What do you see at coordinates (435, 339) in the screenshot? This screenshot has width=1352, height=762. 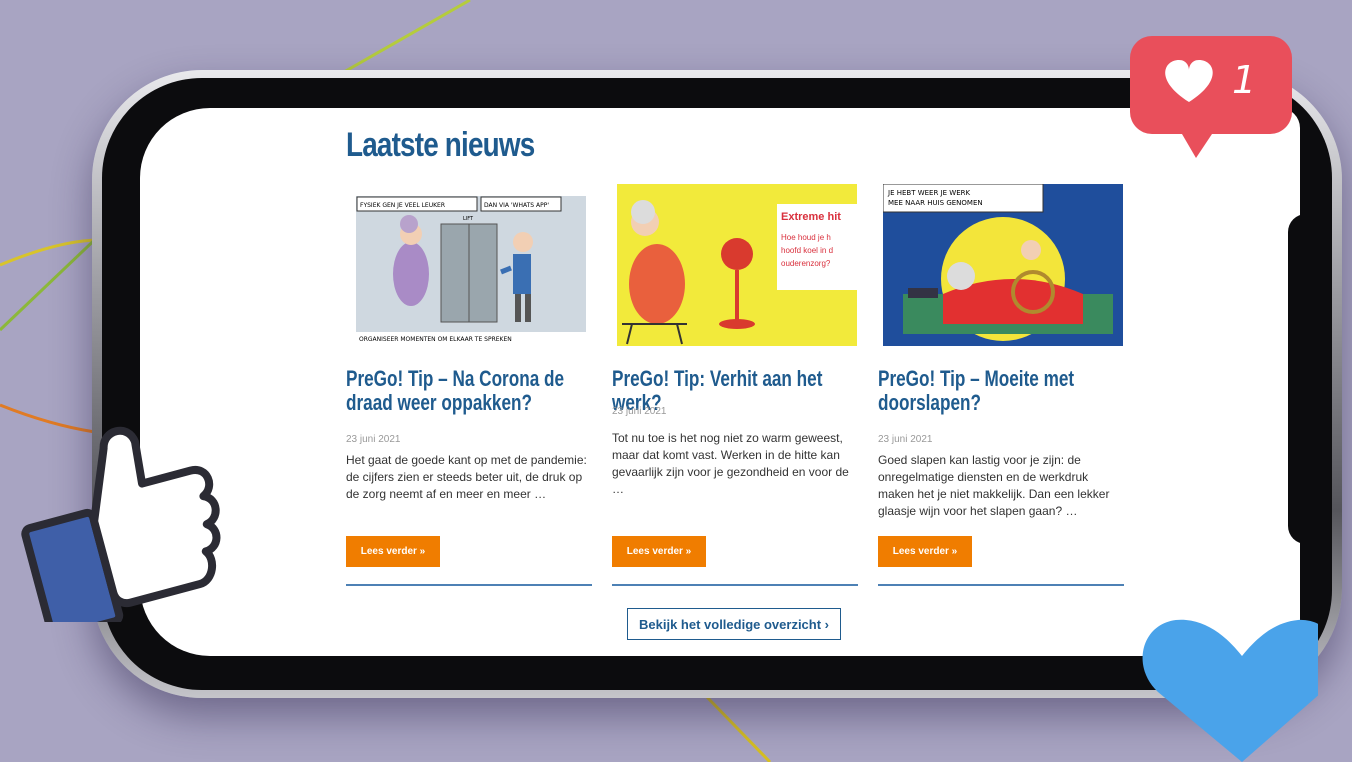 I see `cartoon-caption: ORGANISEER MOMENTEN OM ELKAAR TE SPREKEN` at bounding box center [435, 339].